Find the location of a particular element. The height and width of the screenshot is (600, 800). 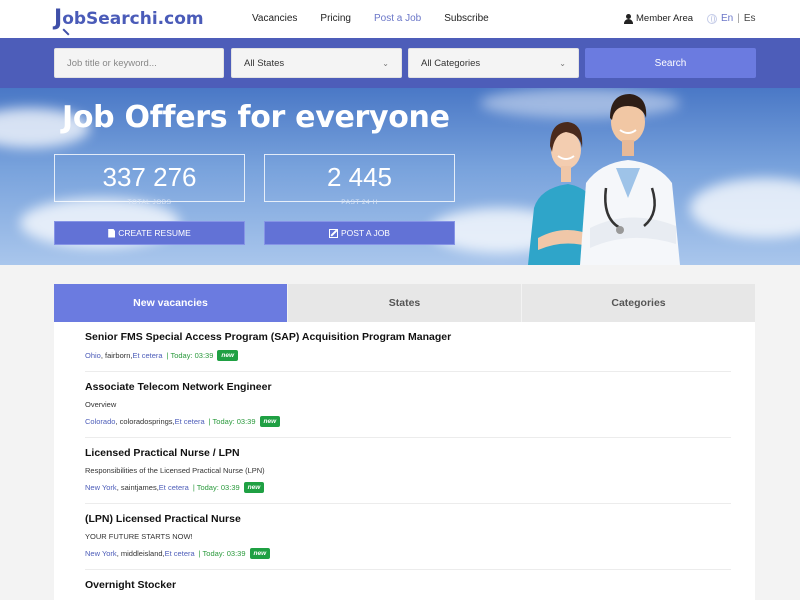

nav-subscribe: Subscribe is located at coordinates (466, 18).